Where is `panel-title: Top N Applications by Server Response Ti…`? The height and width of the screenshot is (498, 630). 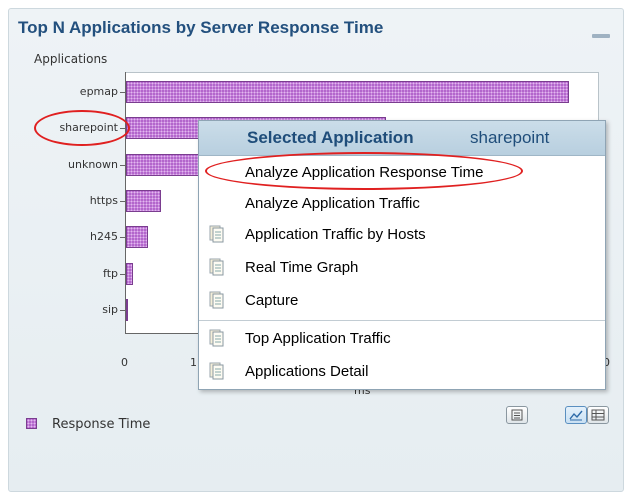
panel-title: Top N Applications by Server Response Ti… is located at coordinates (201, 27).